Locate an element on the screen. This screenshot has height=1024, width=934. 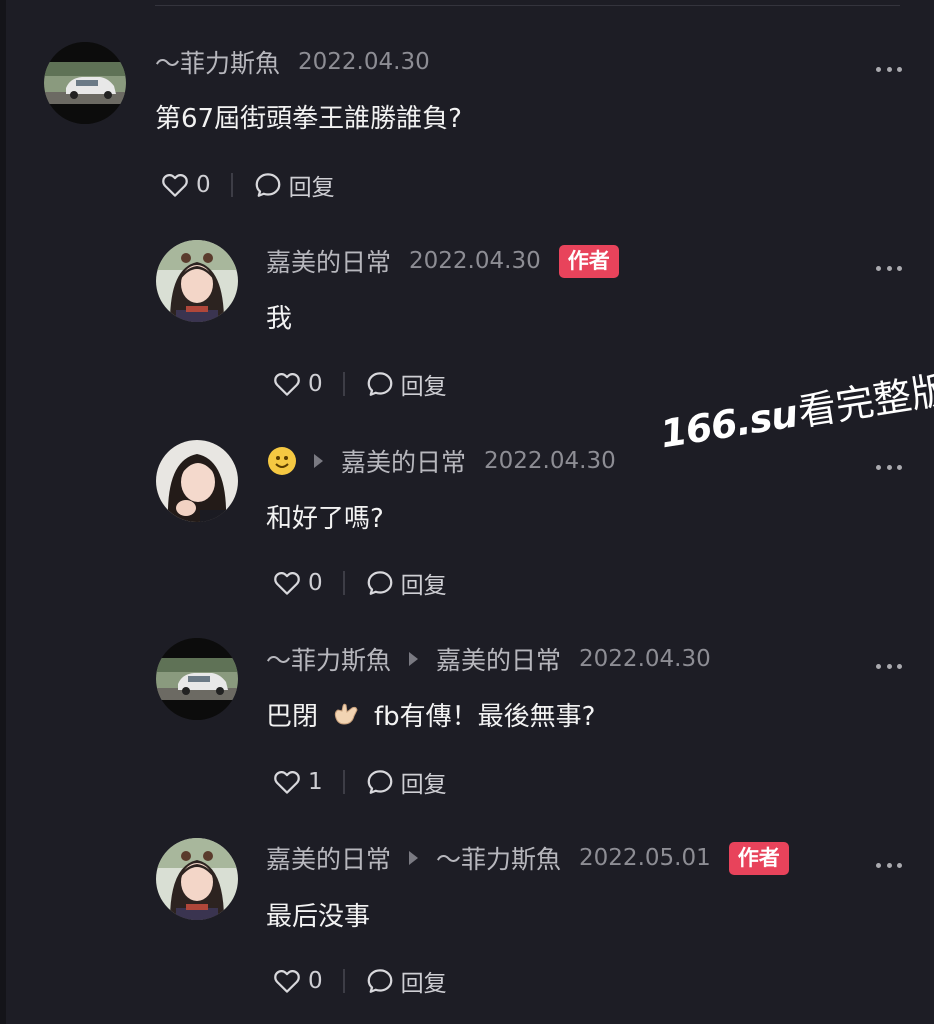
comment-text-part: 巴閉 is located at coordinates (292, 716).